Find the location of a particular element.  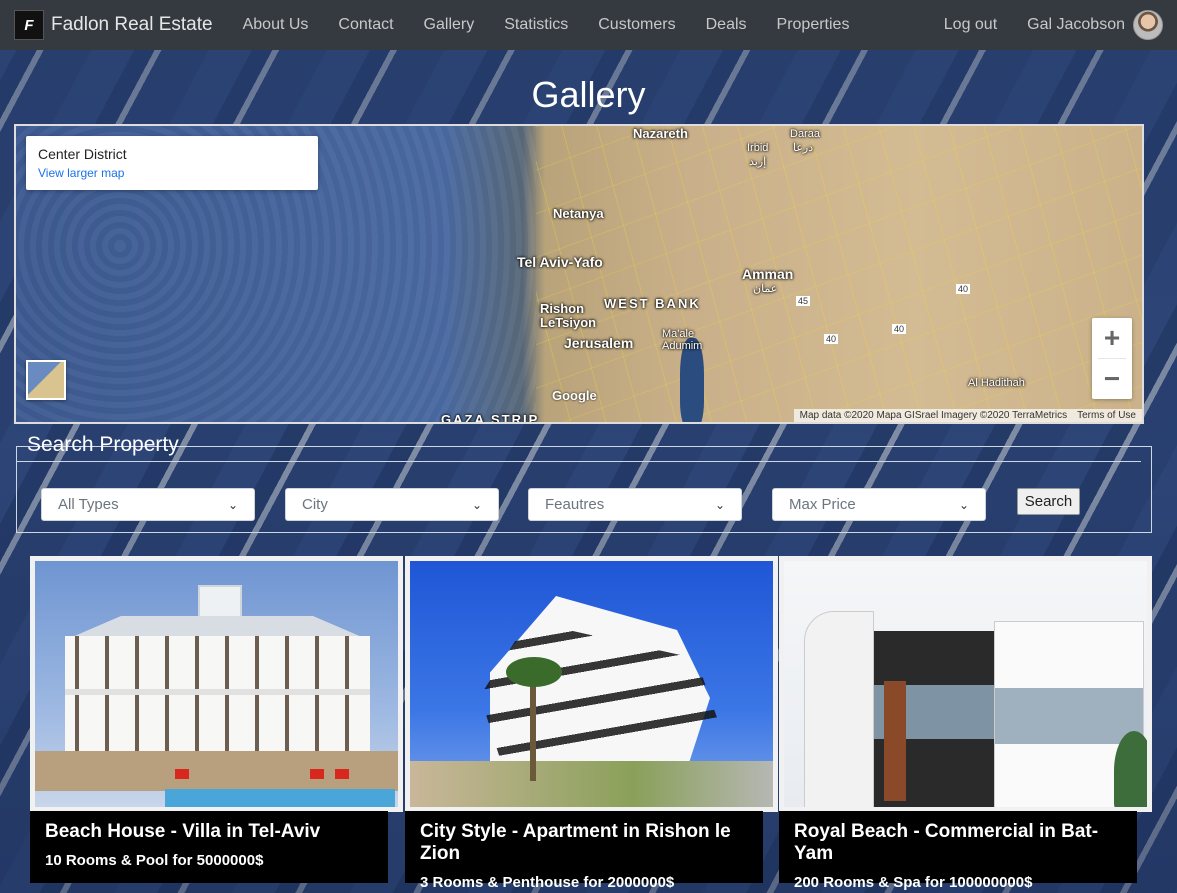

zoom-in-button: + is located at coordinates (1112, 338).